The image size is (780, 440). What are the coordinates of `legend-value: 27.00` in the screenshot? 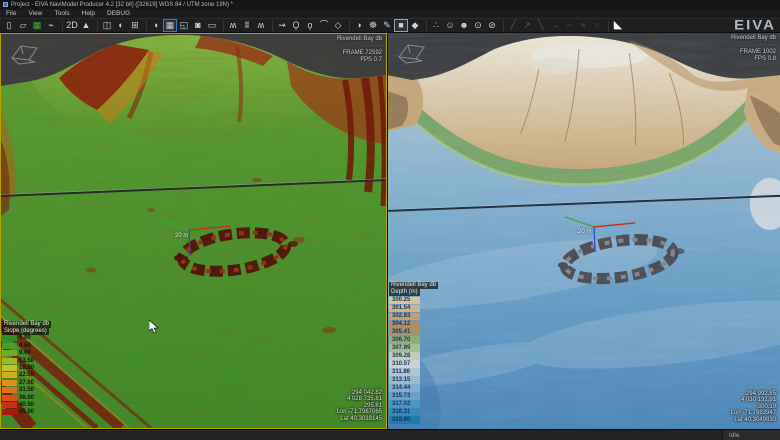 It's located at (27, 382).